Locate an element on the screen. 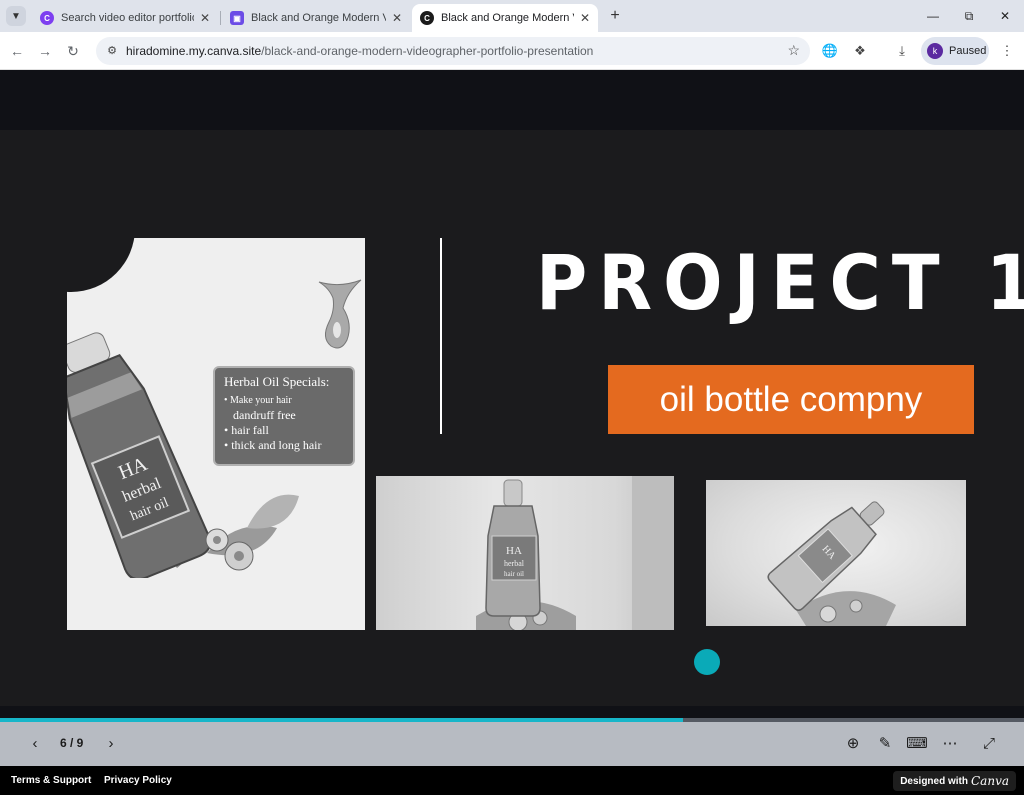 The height and width of the screenshot is (795, 1024). bottle-photo-image: HA herbal hair oil is located at coordinates (575, 553).